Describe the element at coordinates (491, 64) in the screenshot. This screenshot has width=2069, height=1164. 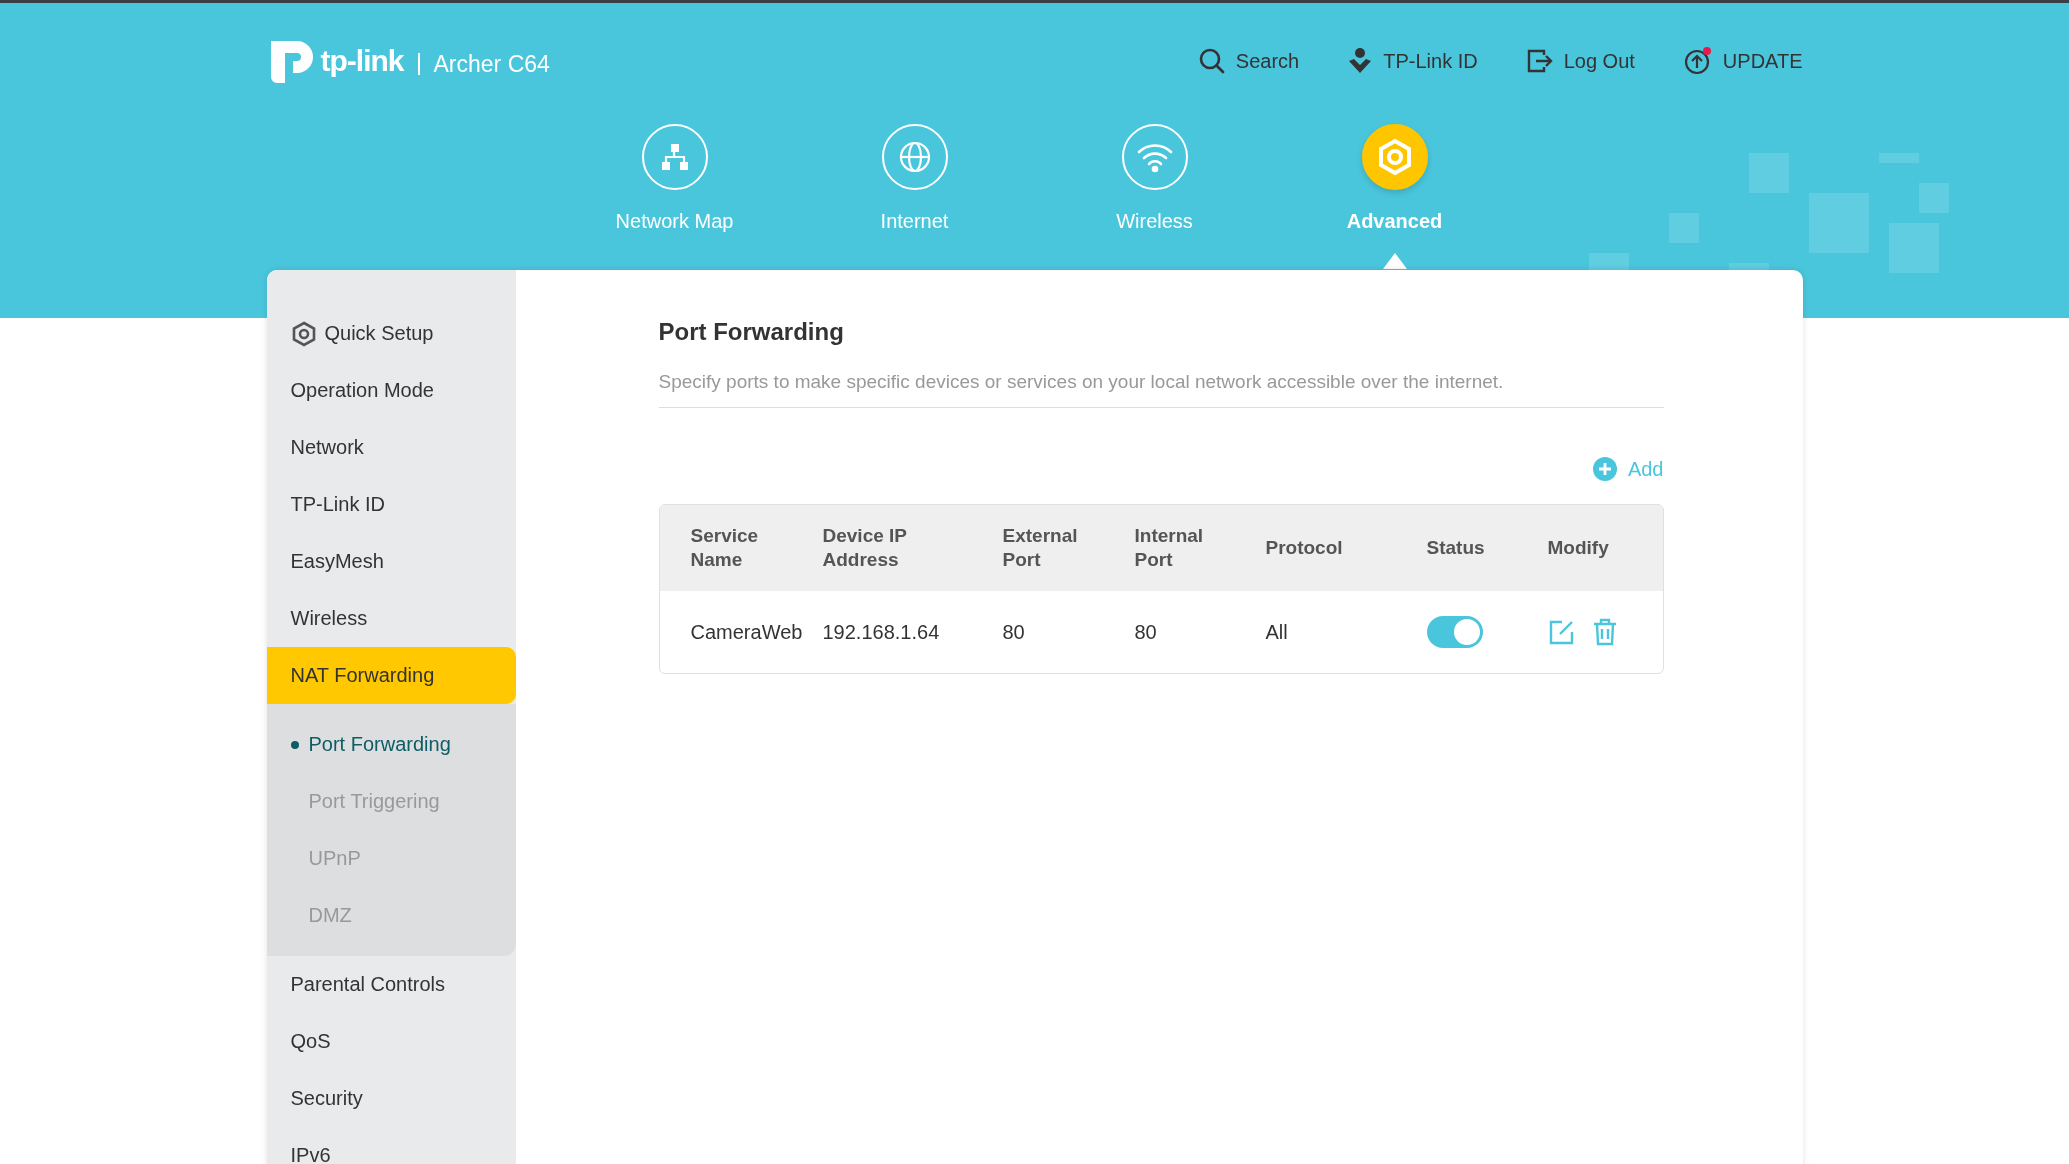
I see `model-name: Archer C64` at that location.